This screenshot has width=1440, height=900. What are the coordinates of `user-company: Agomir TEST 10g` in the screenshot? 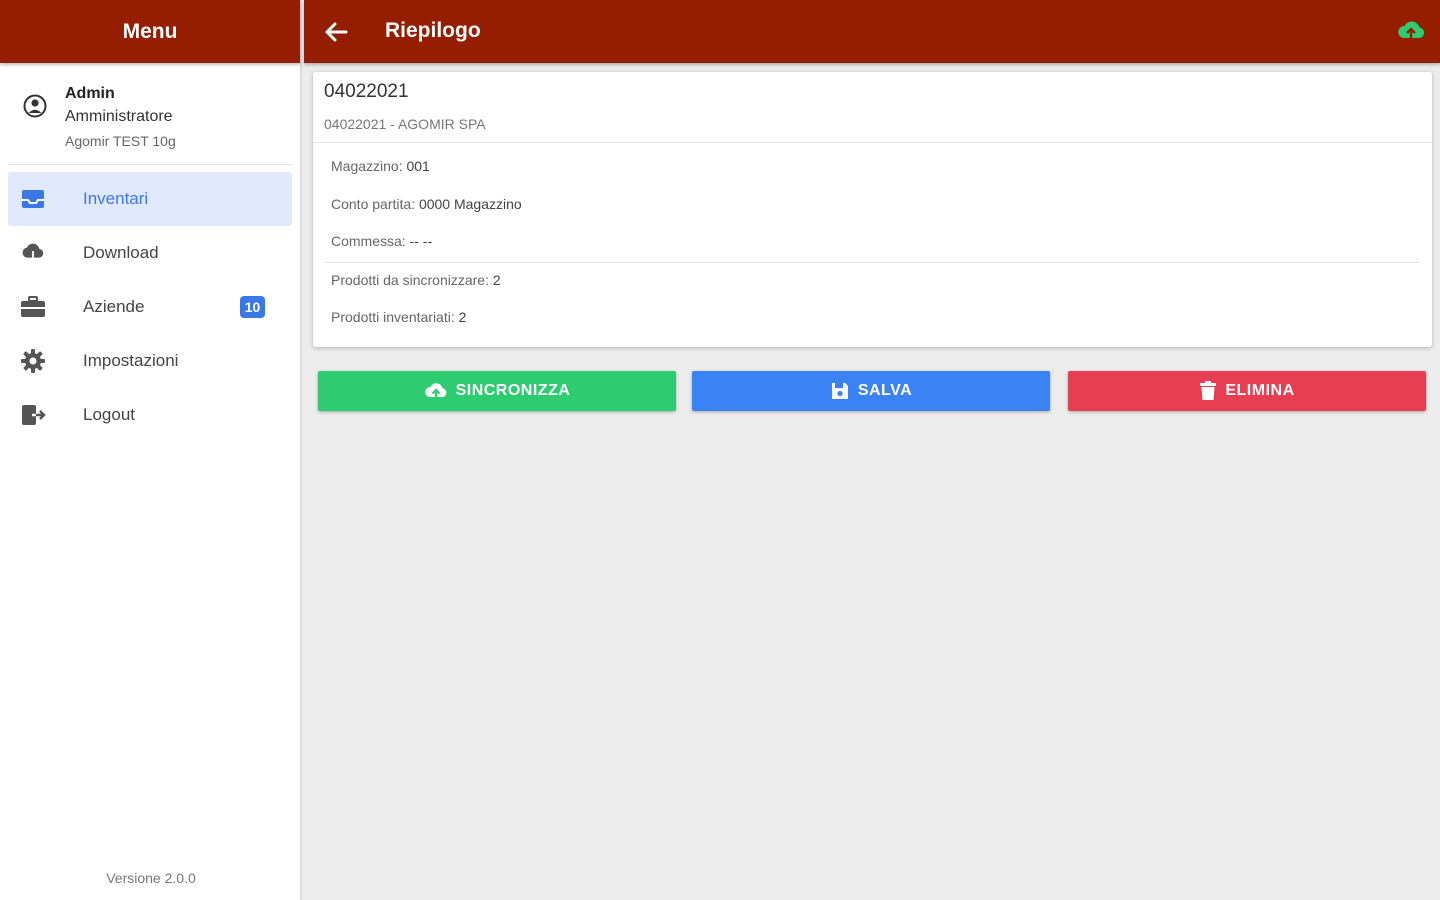 It's located at (120, 141).